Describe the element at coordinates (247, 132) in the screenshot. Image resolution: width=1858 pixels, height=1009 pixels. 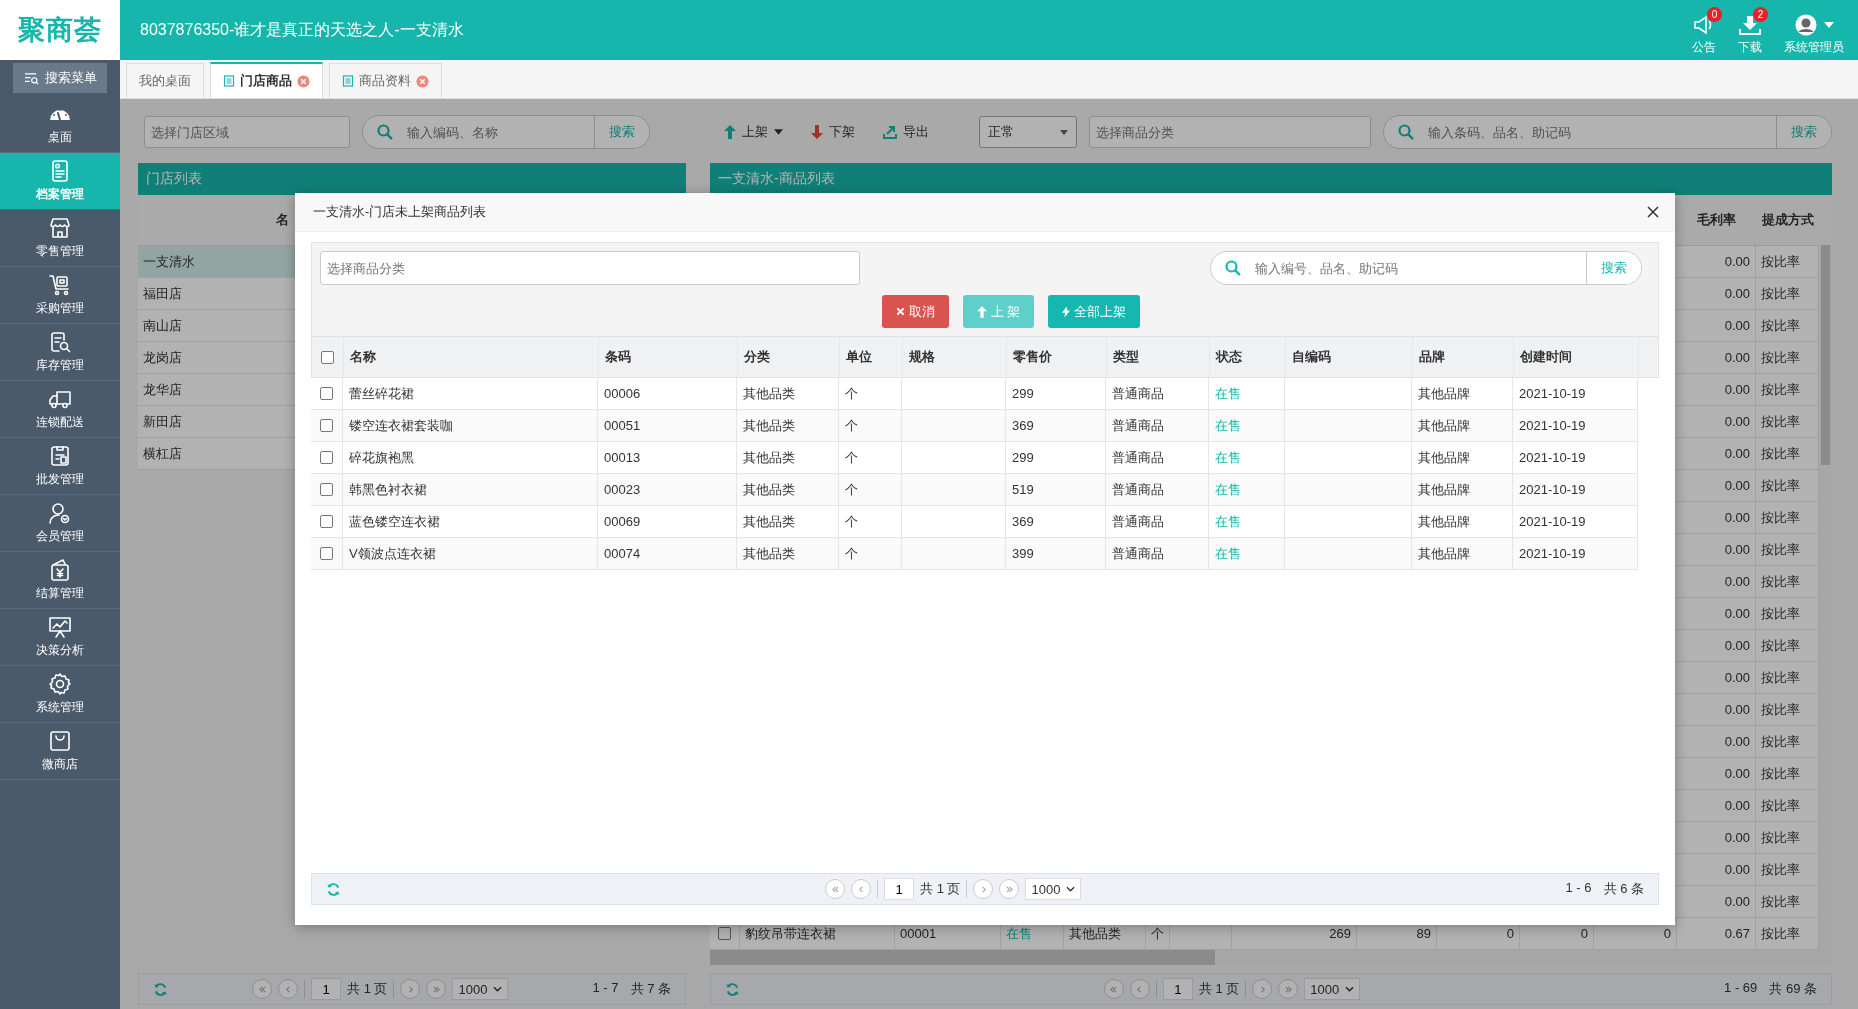
I see `store-area-field: 选择门店区域` at that location.